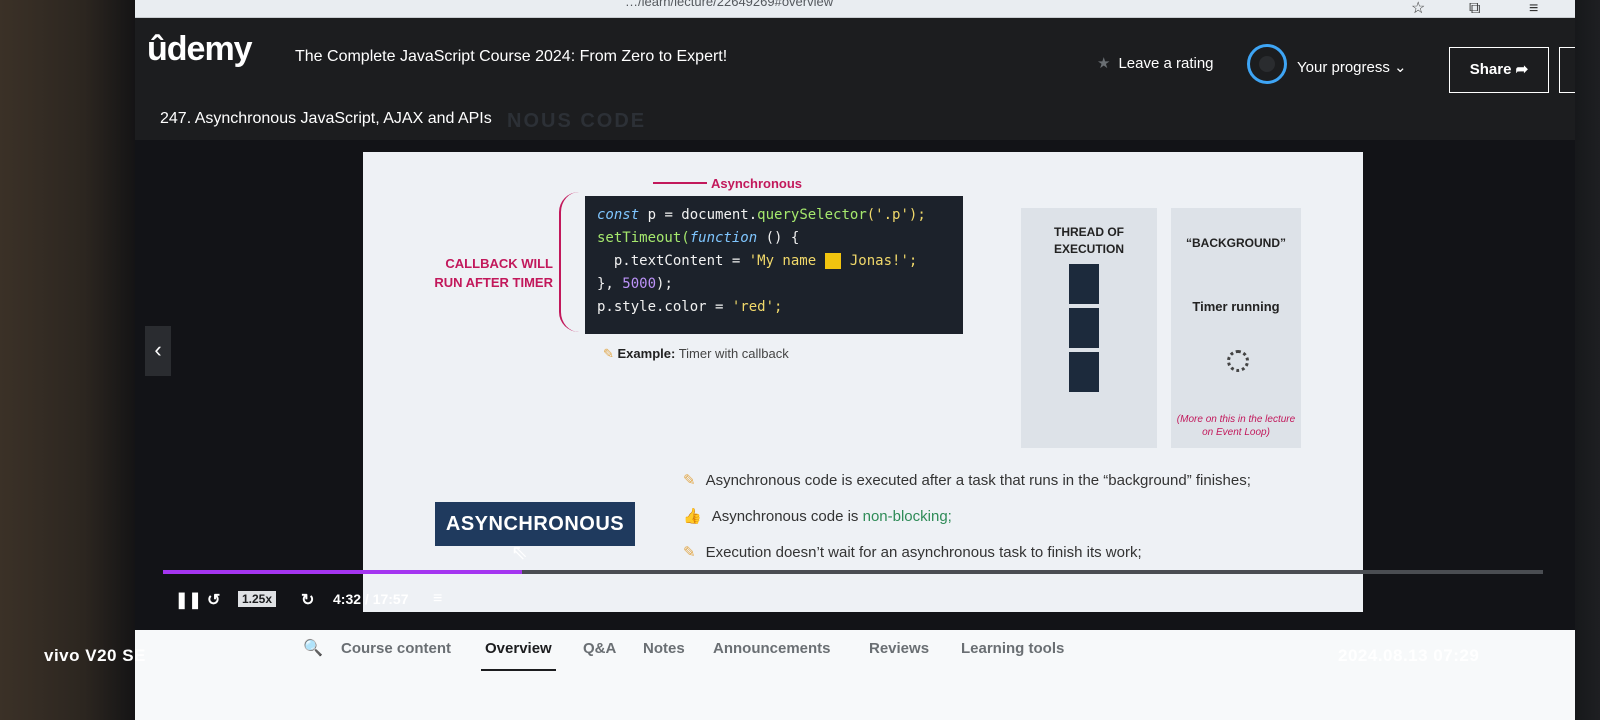 This screenshot has height=720, width=1600. I want to click on spinner-icon, so click(1238, 361).